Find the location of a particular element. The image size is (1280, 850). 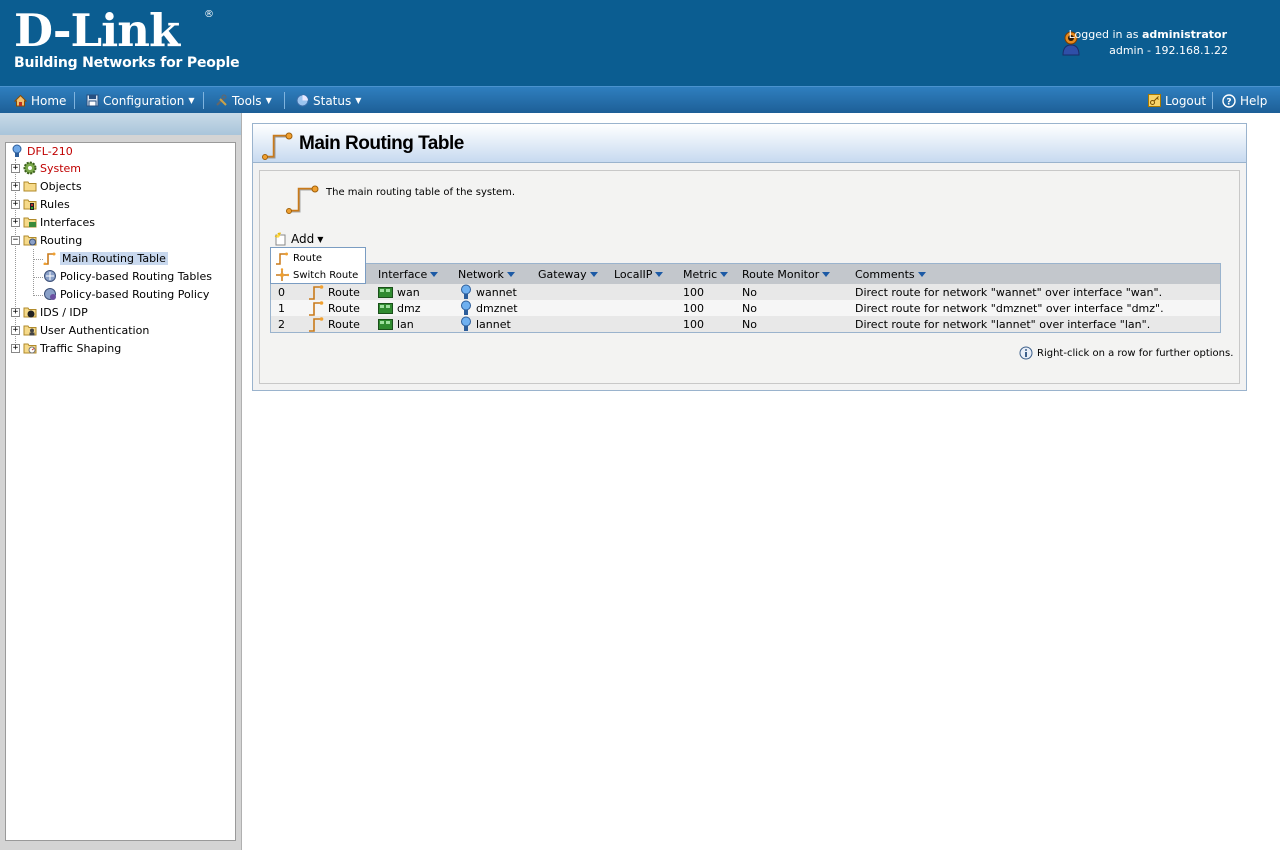

dropdown-item-switch-route-label: Switch Route is located at coordinates (326, 275).